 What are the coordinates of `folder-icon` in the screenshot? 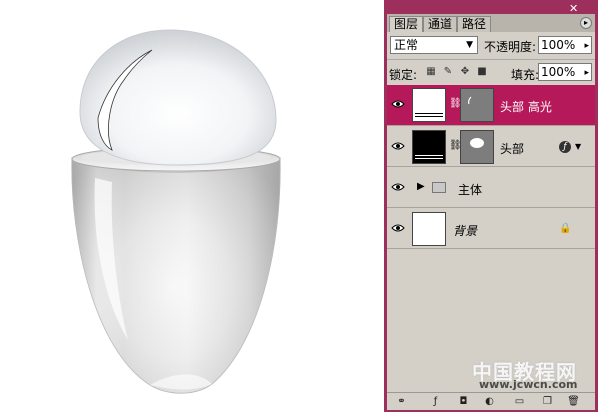 It's located at (439, 187).